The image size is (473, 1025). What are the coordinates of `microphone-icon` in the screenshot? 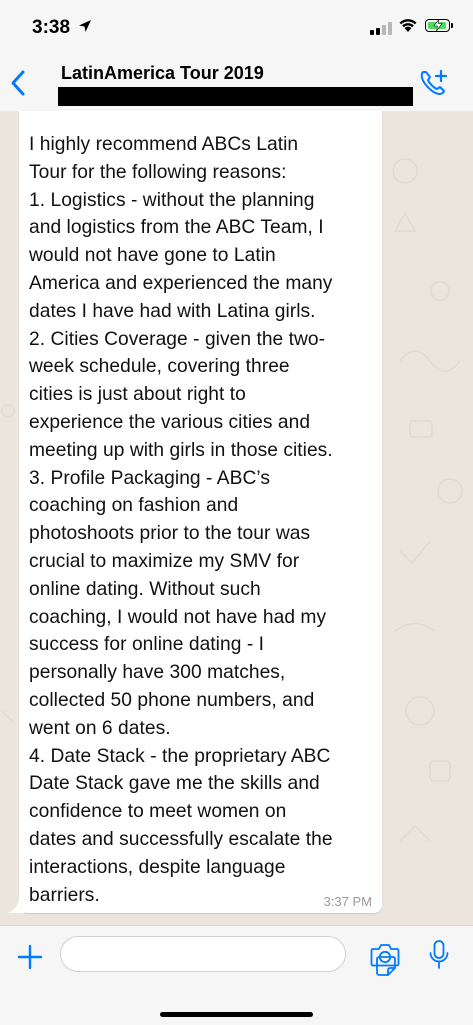 It's located at (439, 955).